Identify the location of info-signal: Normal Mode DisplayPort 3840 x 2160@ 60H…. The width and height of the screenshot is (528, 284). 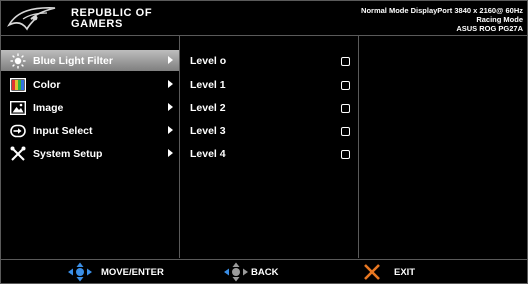
(442, 10).